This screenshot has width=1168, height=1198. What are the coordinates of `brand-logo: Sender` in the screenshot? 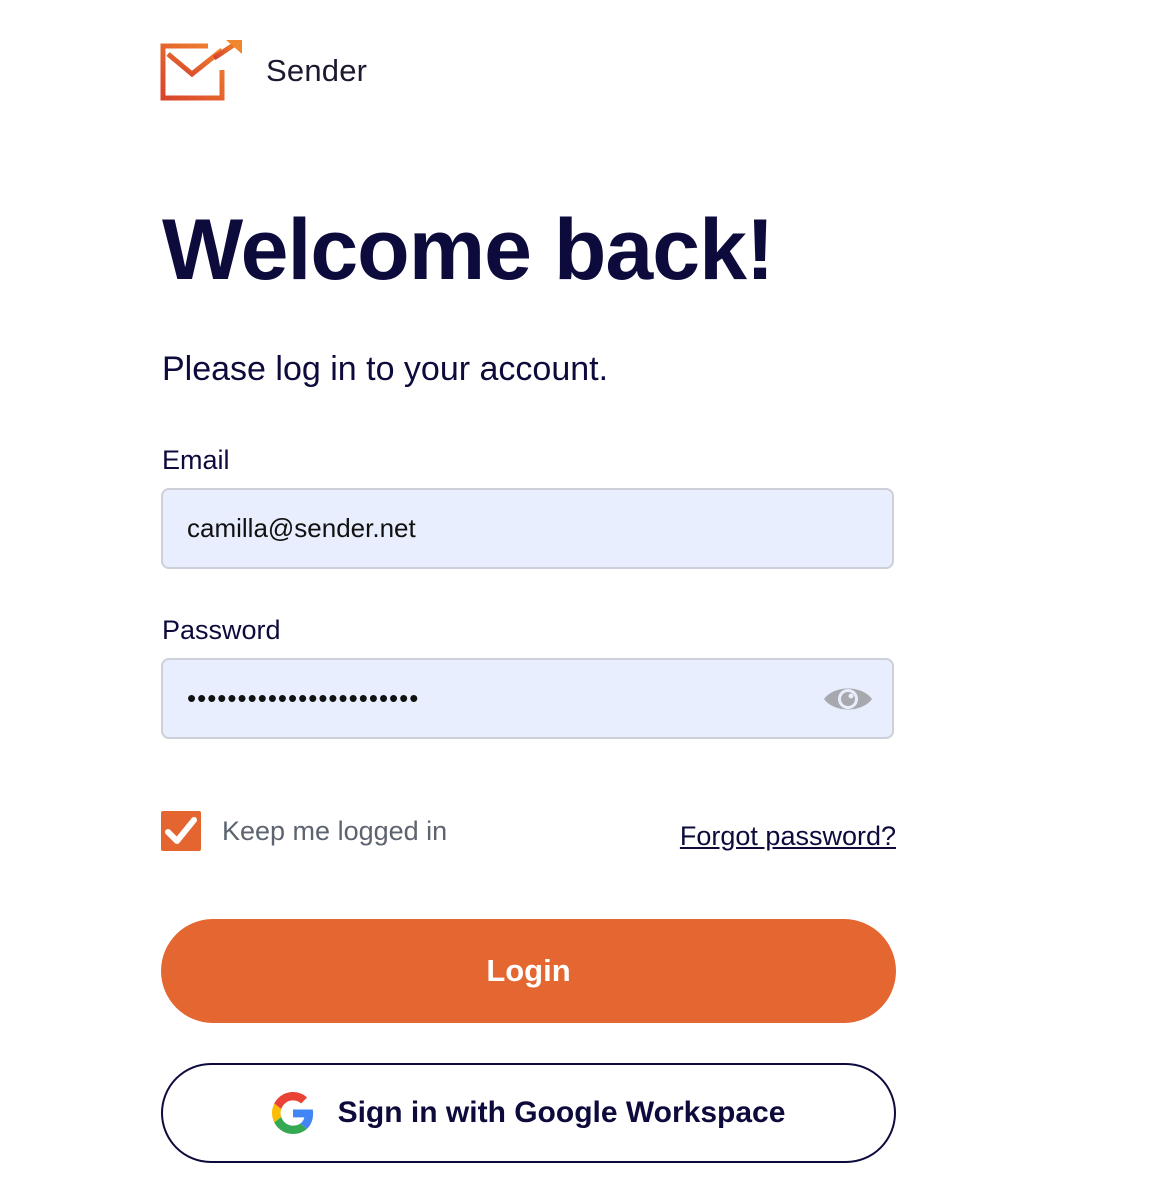 It's located at (263, 71).